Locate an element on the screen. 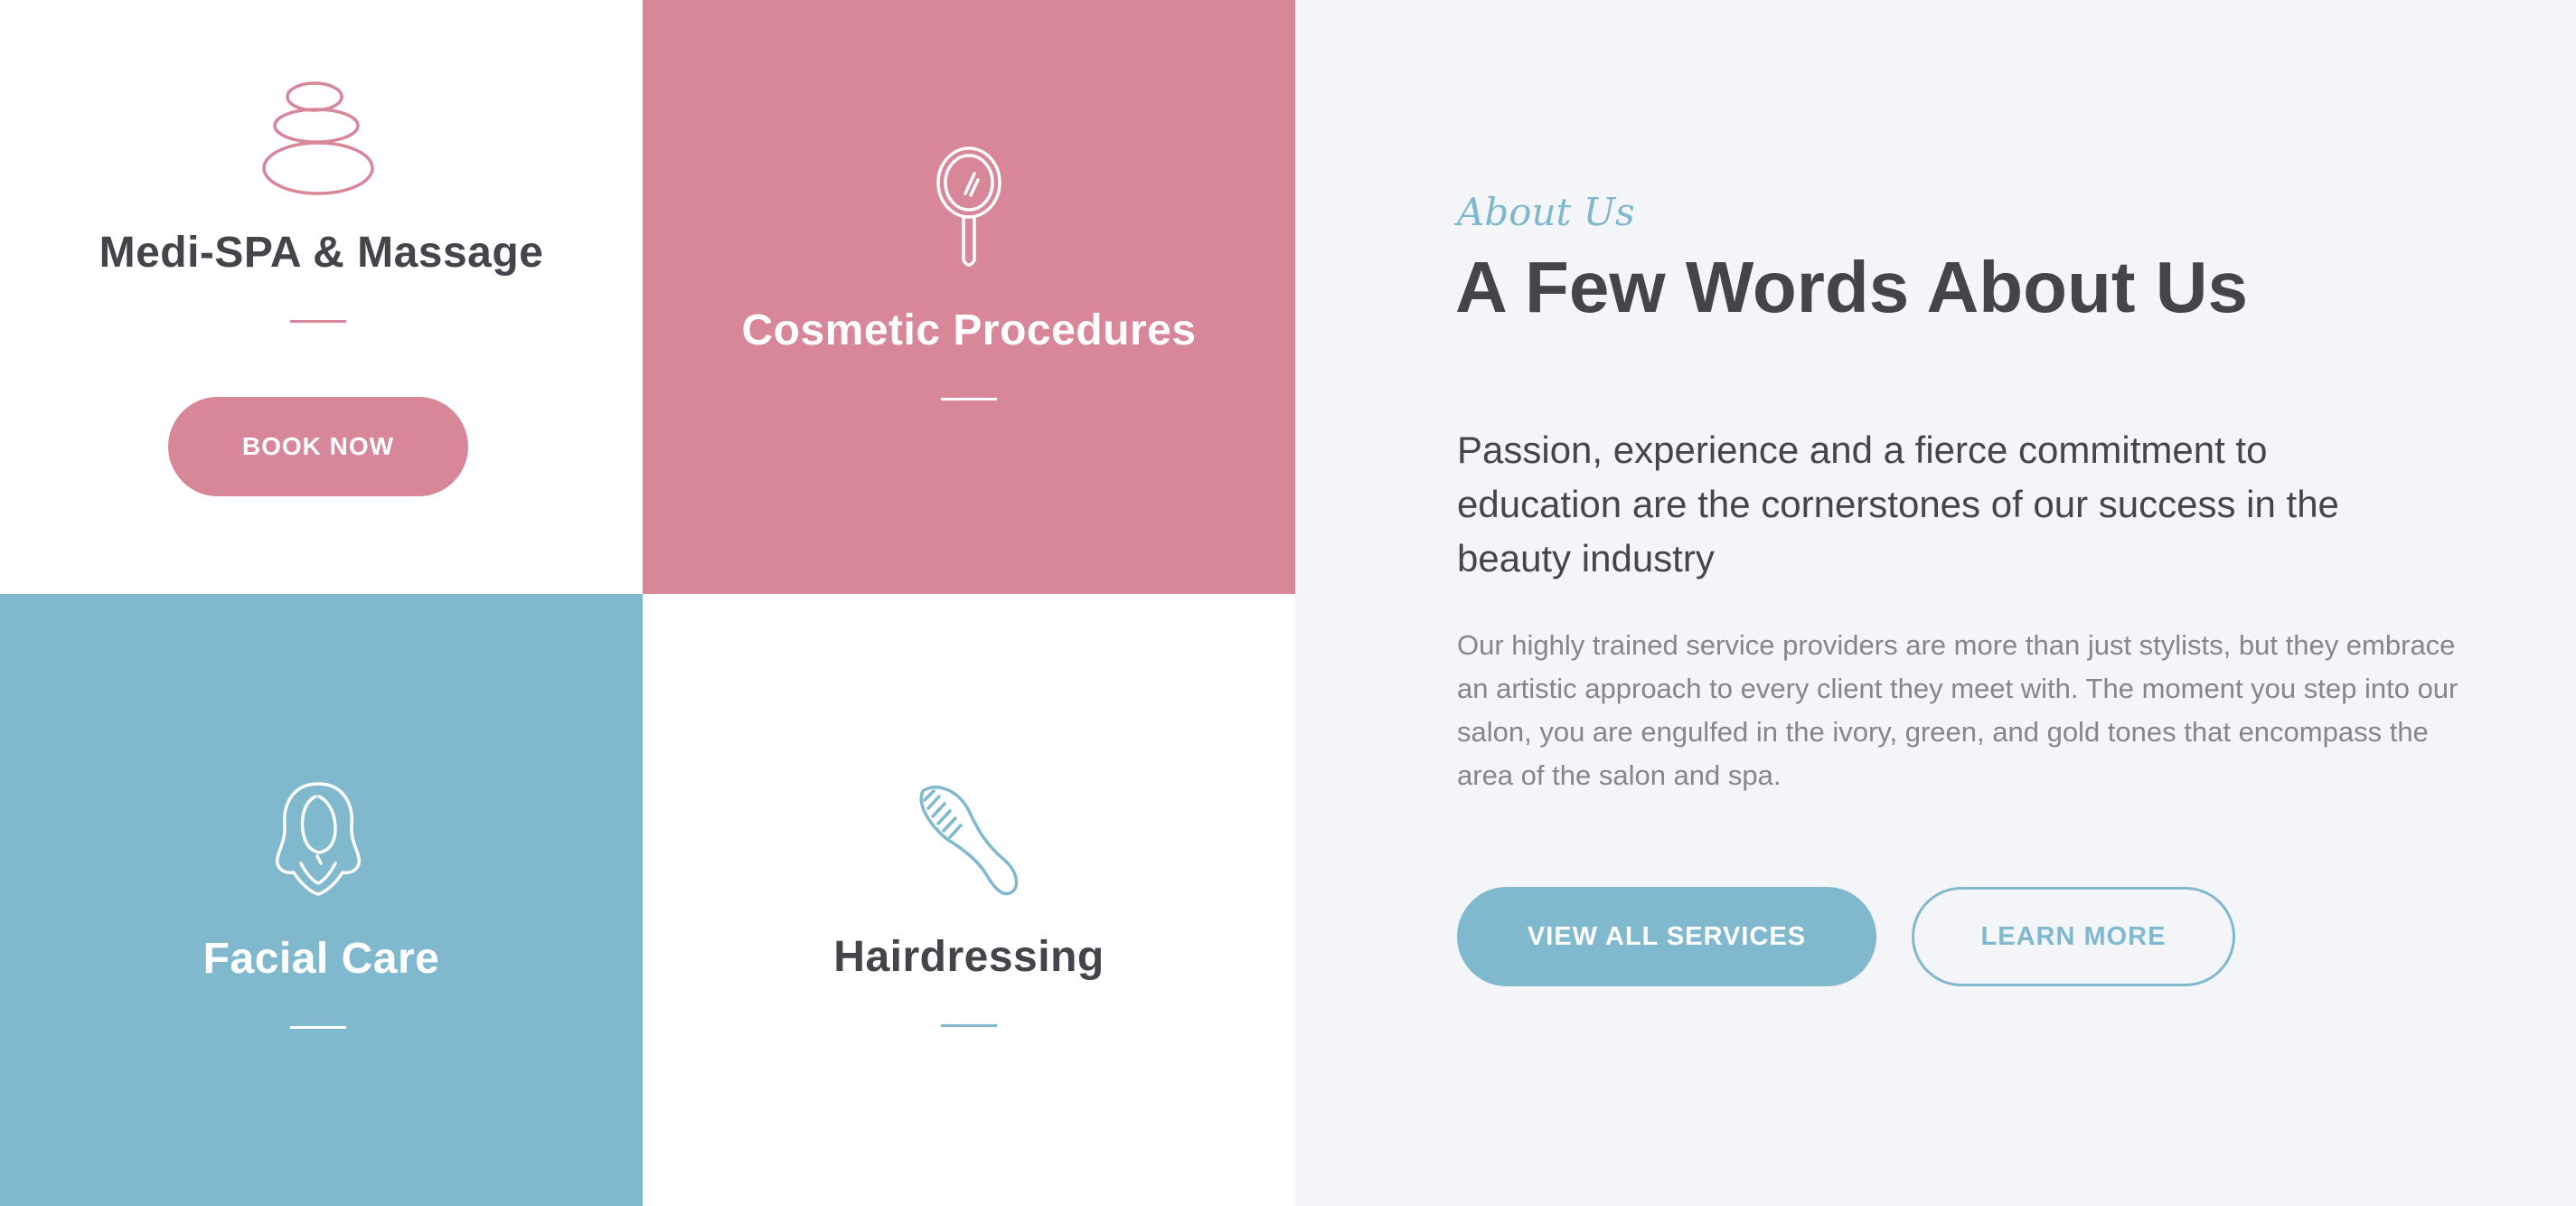 The width and height of the screenshot is (2576, 1206). service-tile-medi-spa: Medi-SPA & Massage BOOK NOW is located at coordinates (322, 297).